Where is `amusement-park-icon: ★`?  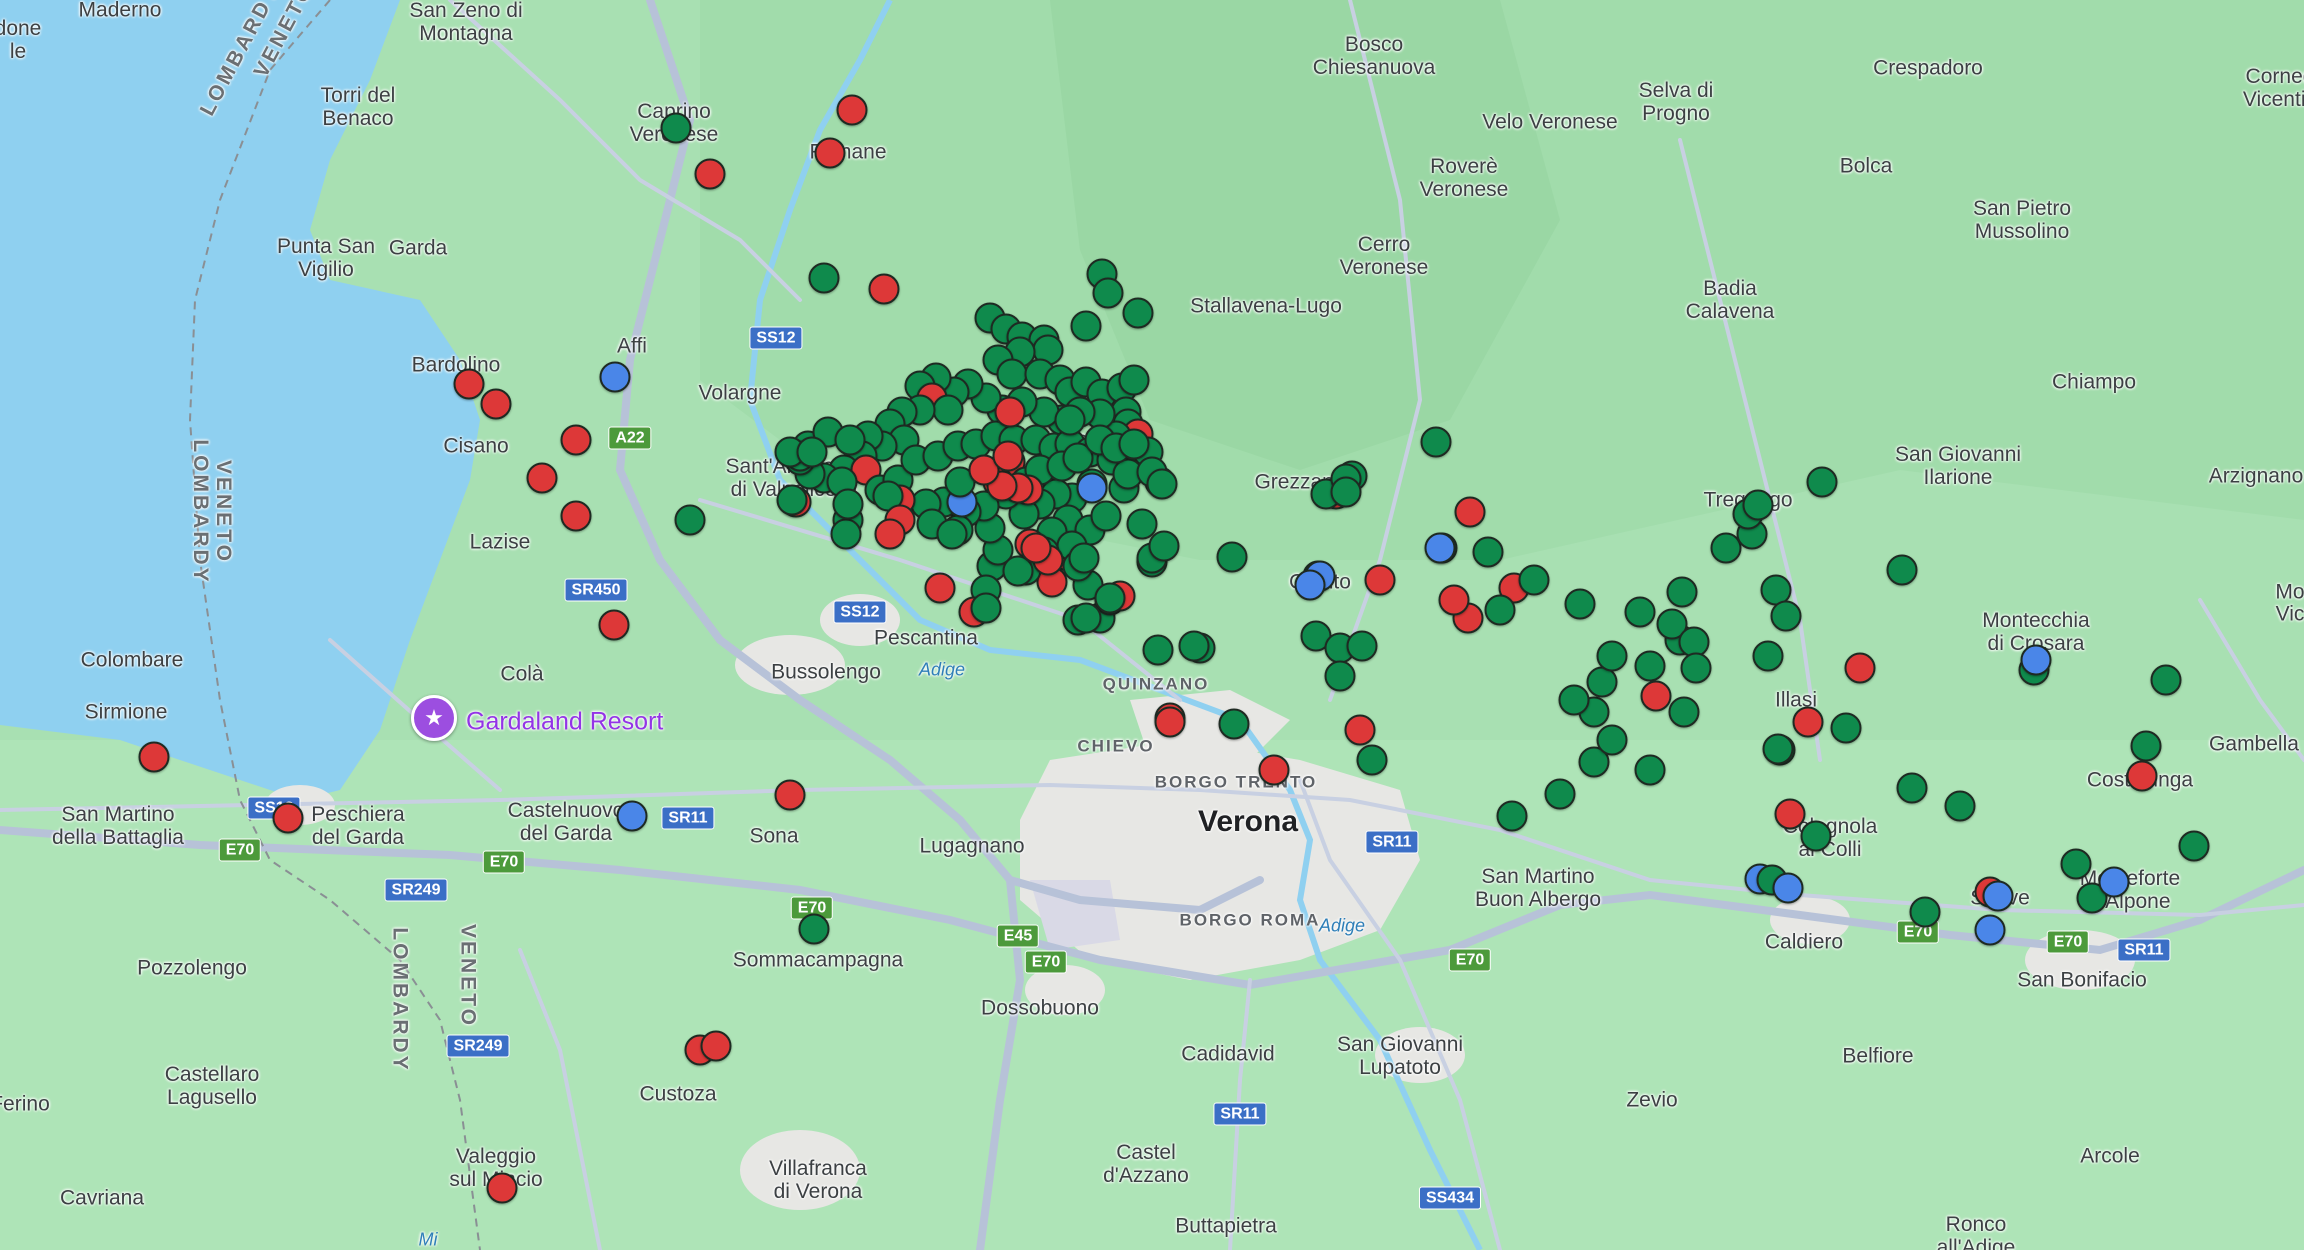 amusement-park-icon: ★ is located at coordinates (434, 718).